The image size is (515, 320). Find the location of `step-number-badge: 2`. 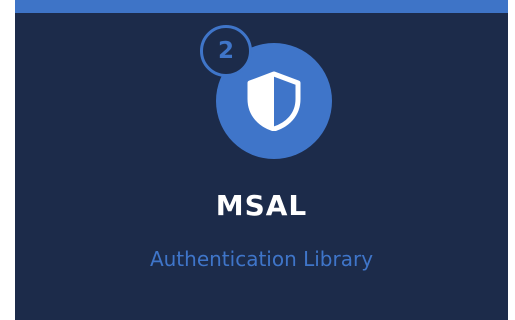

step-number-badge: 2 is located at coordinates (226, 51).